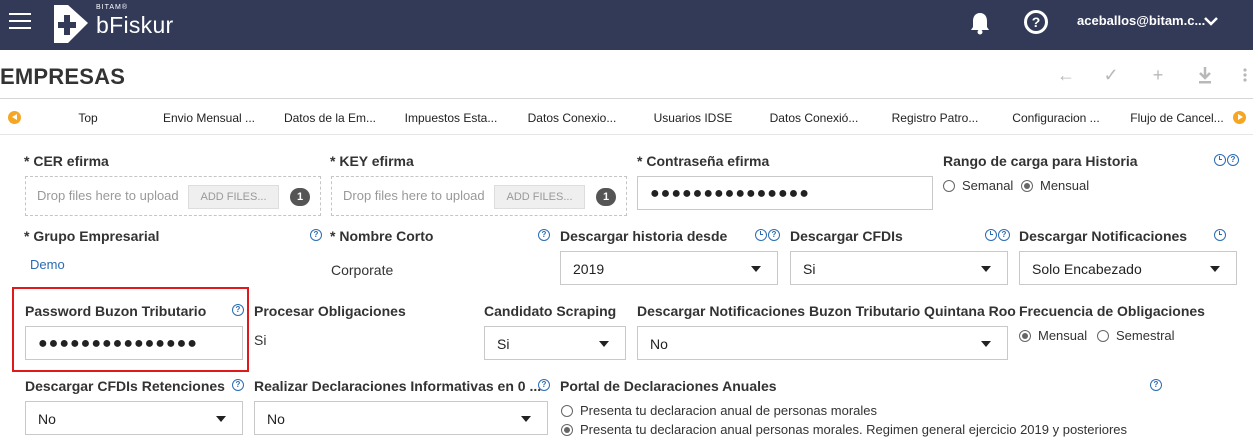 This screenshot has width=1253, height=444. What do you see at coordinates (1111, 75) in the screenshot?
I see `check-icon: ✓` at bounding box center [1111, 75].